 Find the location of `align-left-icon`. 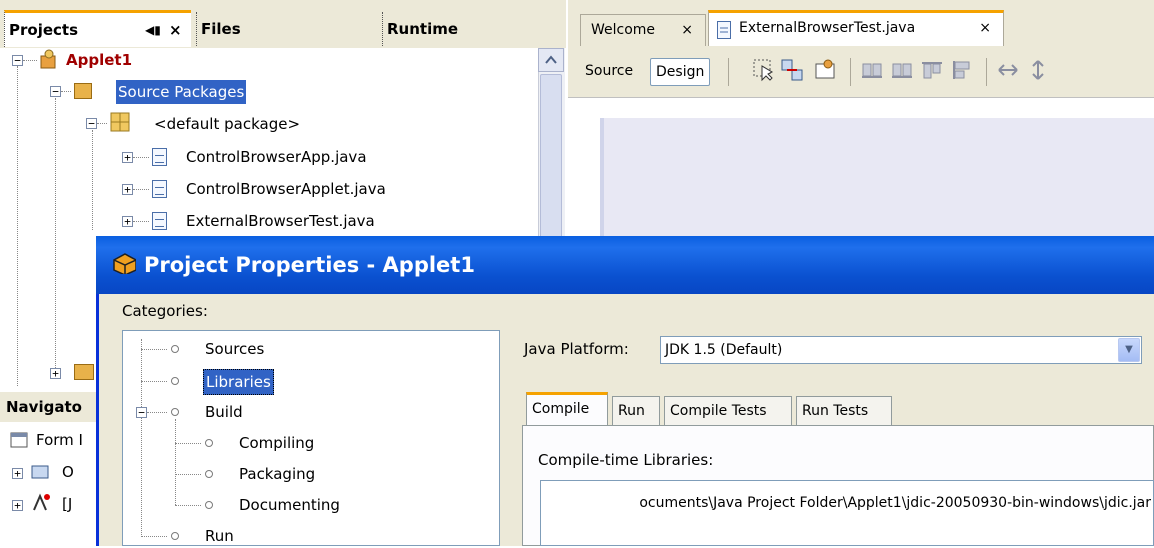

align-left-icon is located at coordinates (872, 70).